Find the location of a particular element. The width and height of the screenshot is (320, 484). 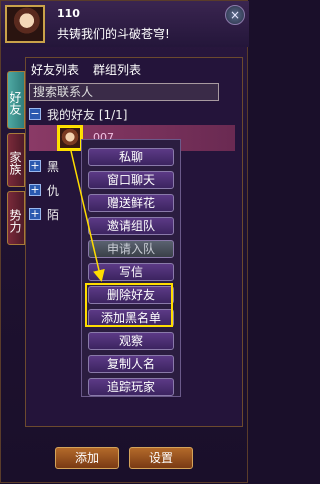

menu-observe: 观察 is located at coordinates (131, 341).